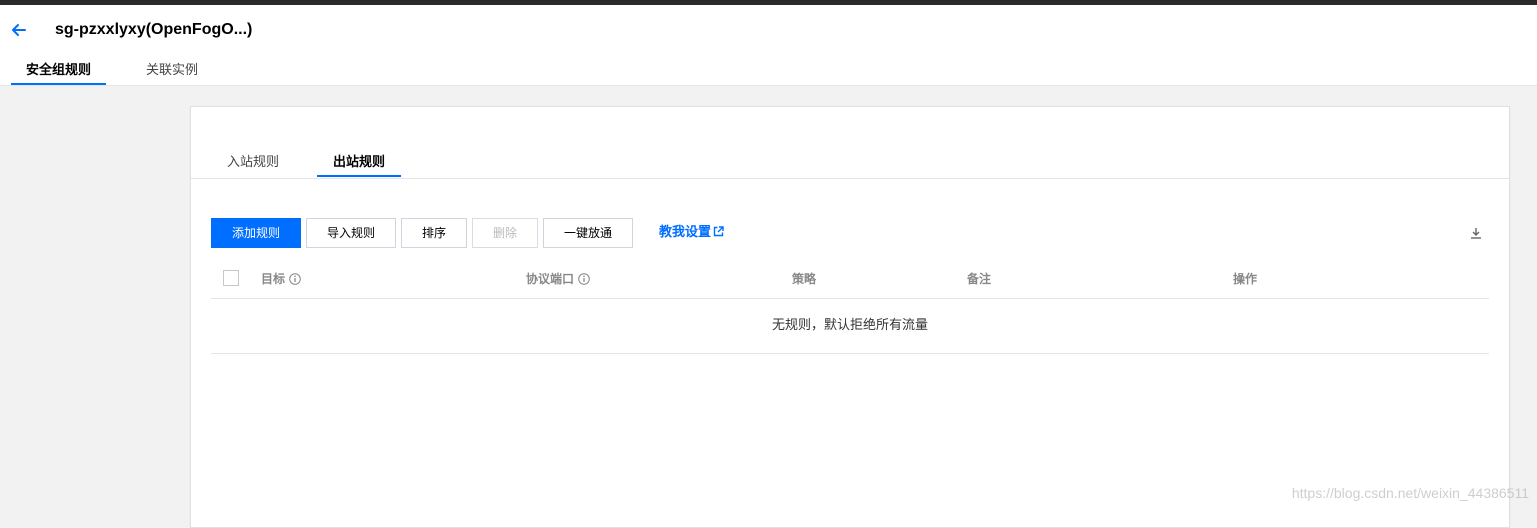 The height and width of the screenshot is (528, 1537). Describe the element at coordinates (718, 231) in the screenshot. I see `external-link-icon` at that location.